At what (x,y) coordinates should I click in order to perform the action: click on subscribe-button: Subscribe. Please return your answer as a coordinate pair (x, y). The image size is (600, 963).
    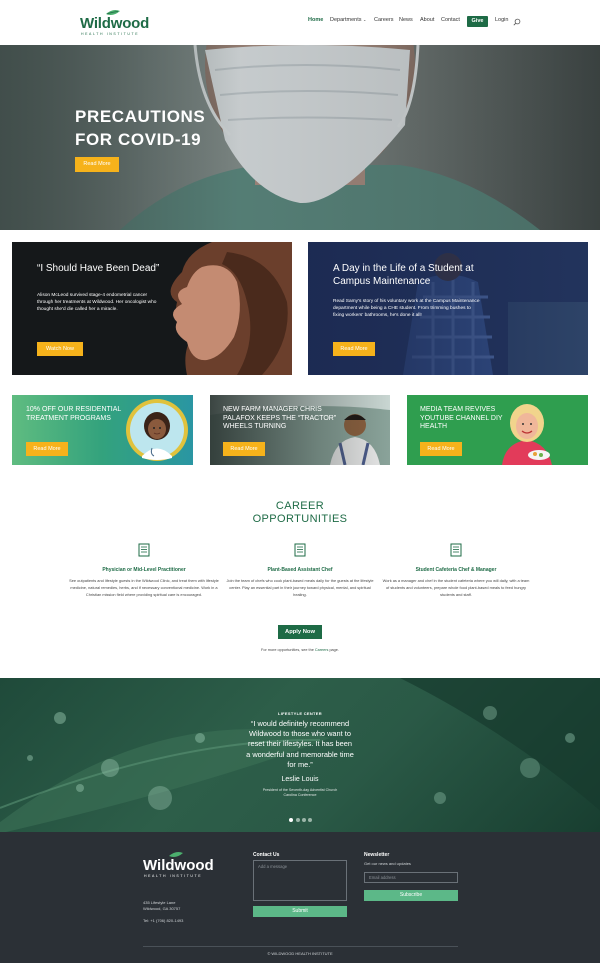
    Looking at the image, I should click on (411, 895).